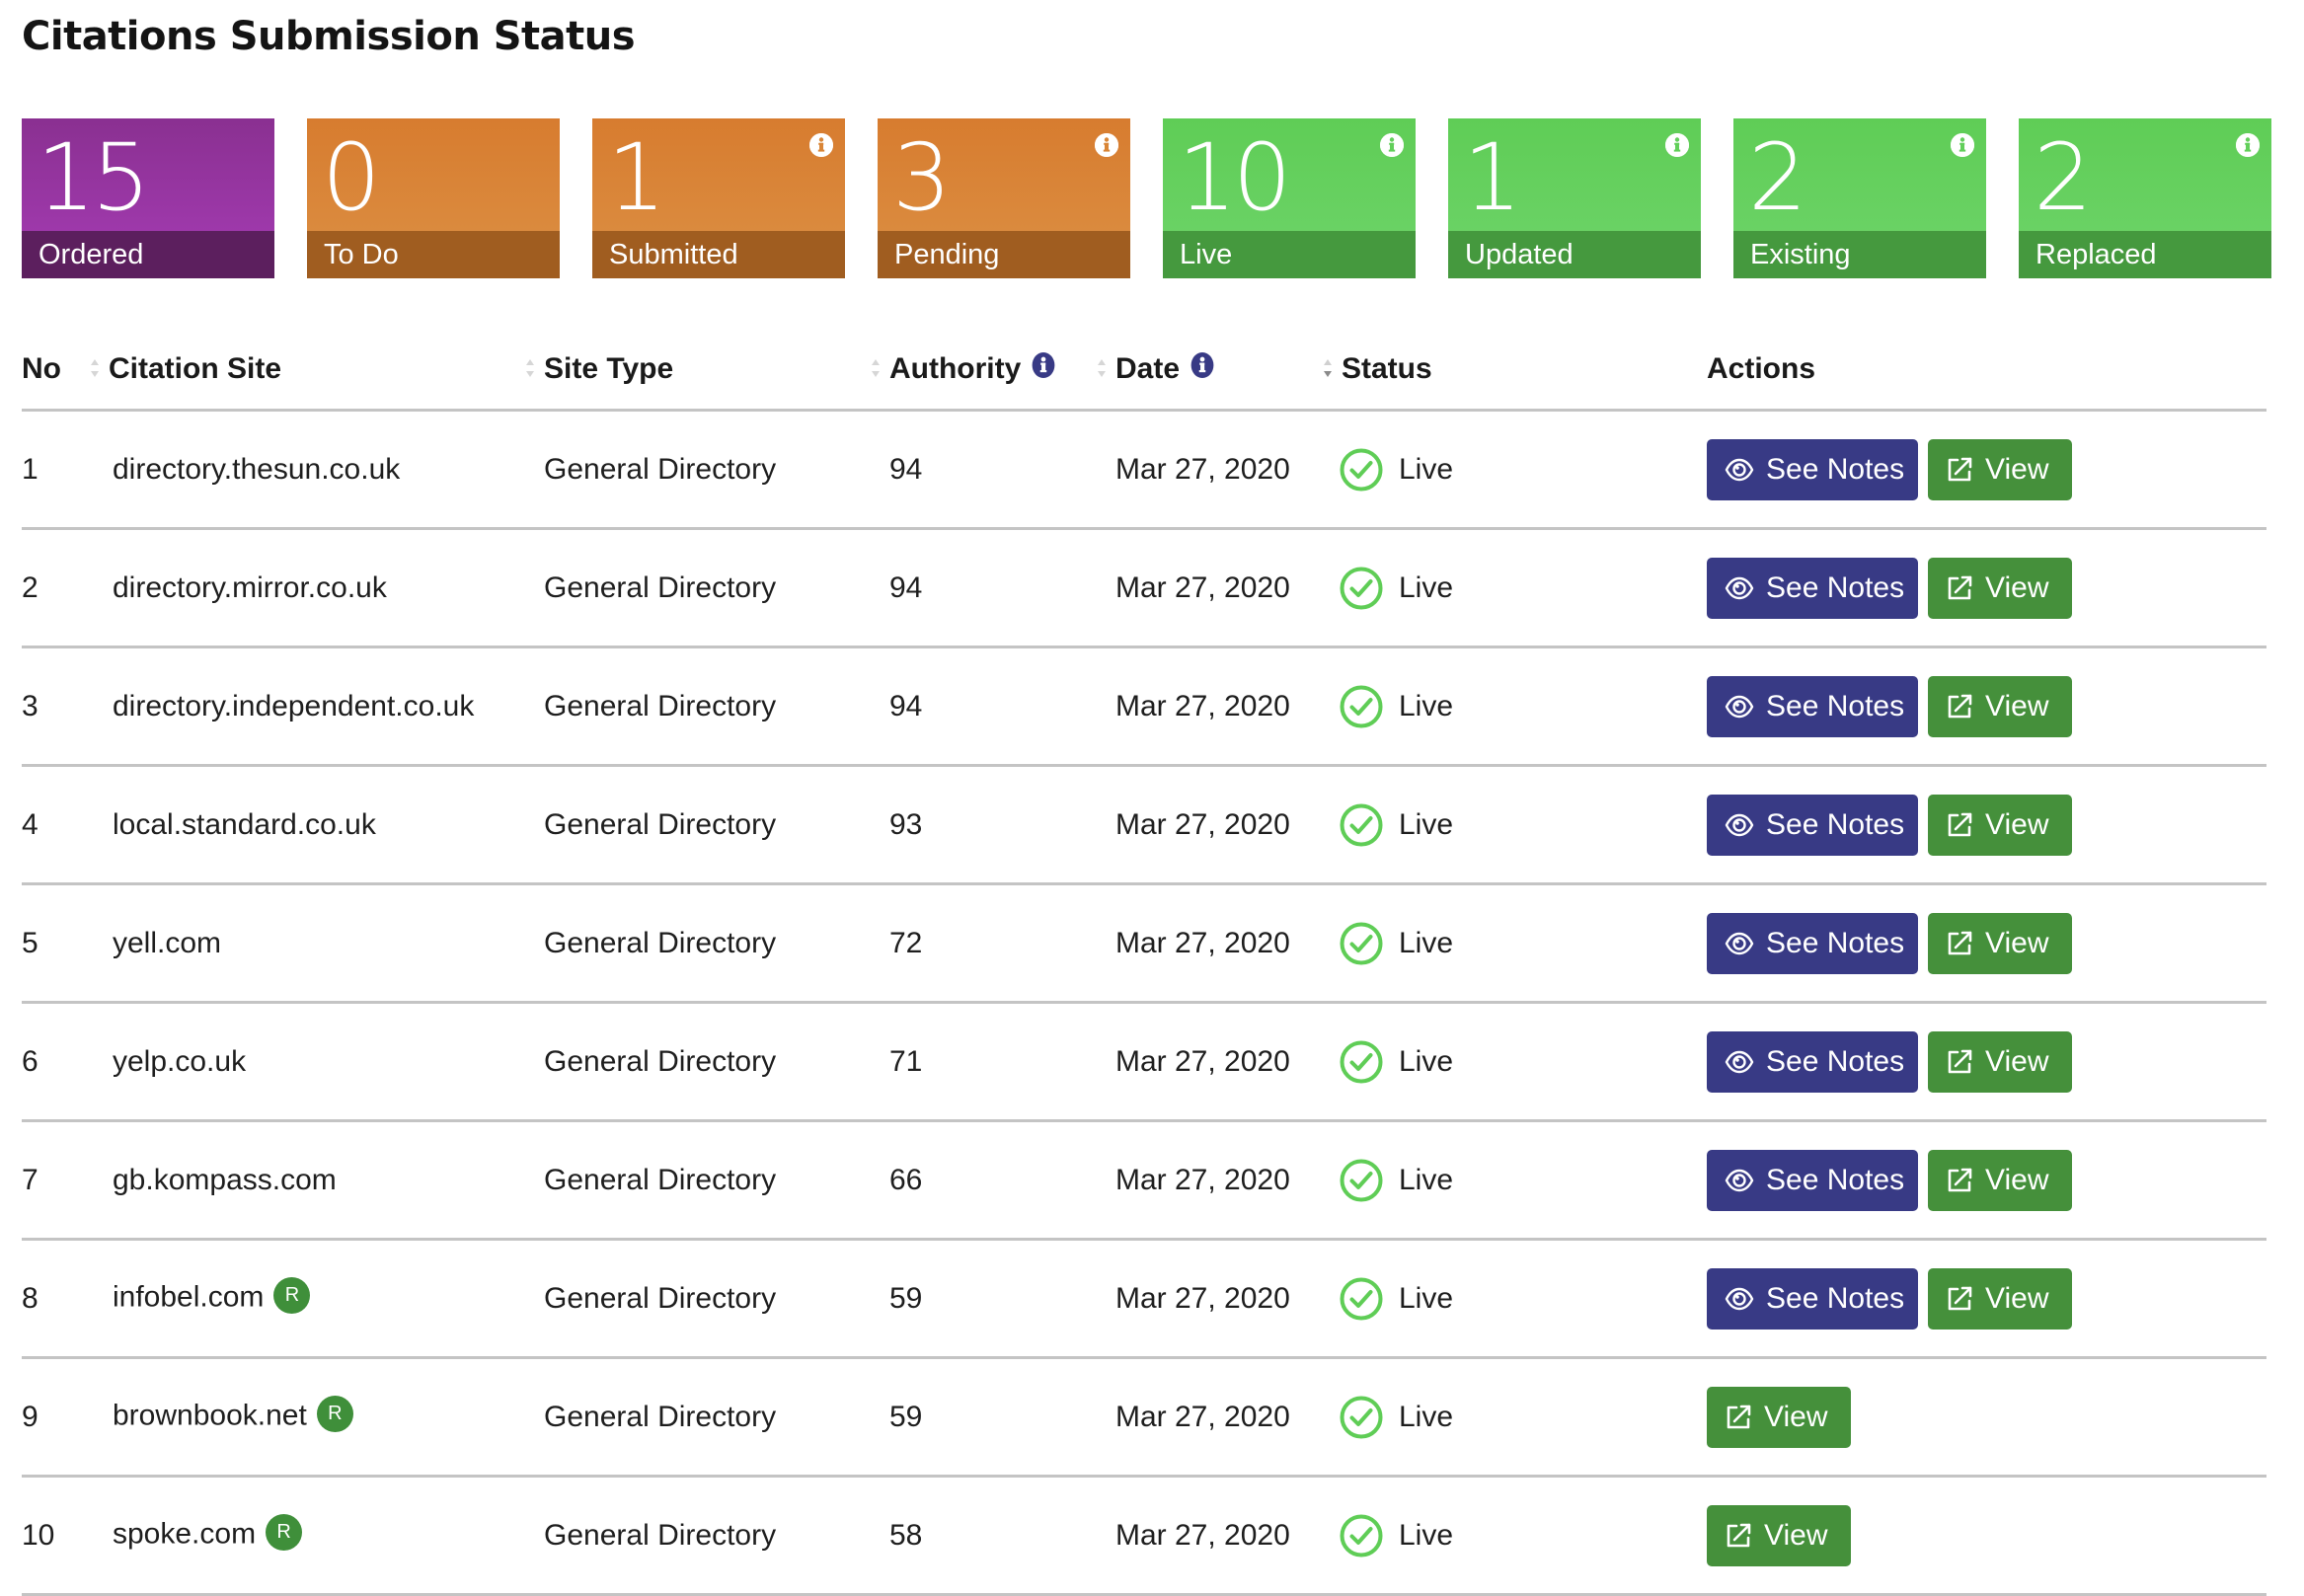  Describe the element at coordinates (67, 1062) in the screenshot. I see `row-number: 6` at that location.